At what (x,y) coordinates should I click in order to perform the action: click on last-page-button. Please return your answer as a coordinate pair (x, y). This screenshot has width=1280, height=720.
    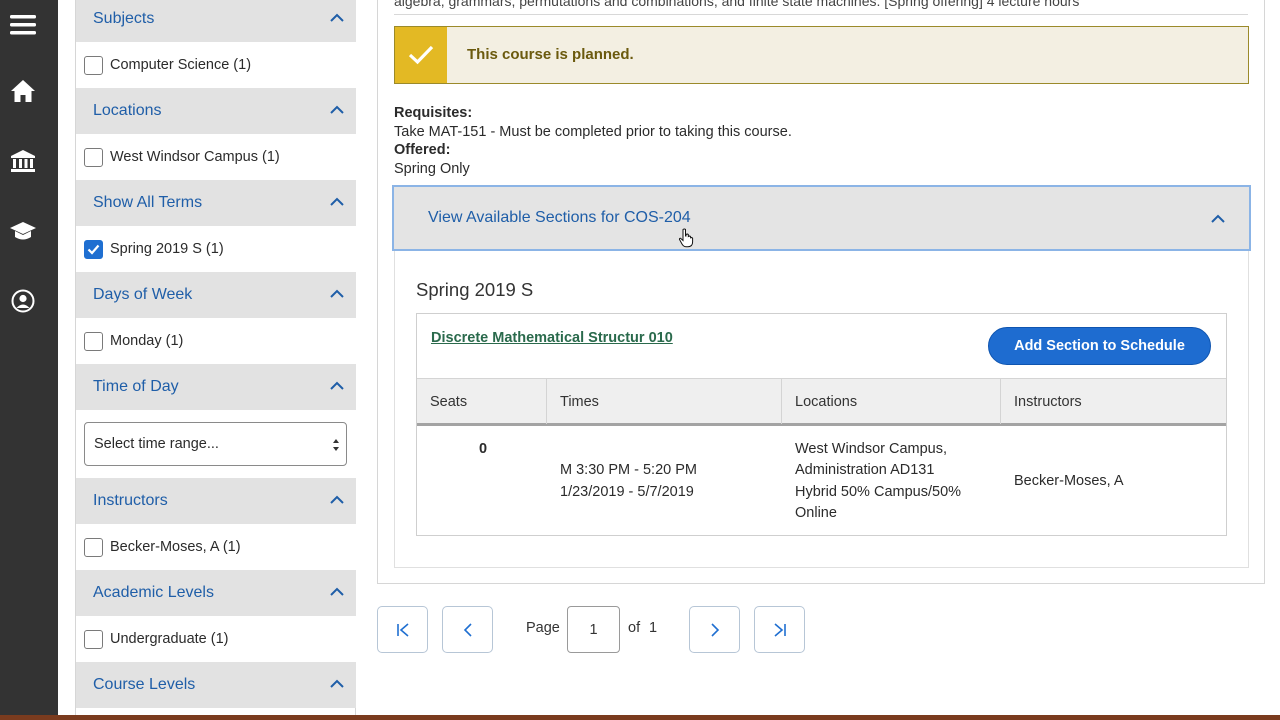
    Looking at the image, I should click on (779, 629).